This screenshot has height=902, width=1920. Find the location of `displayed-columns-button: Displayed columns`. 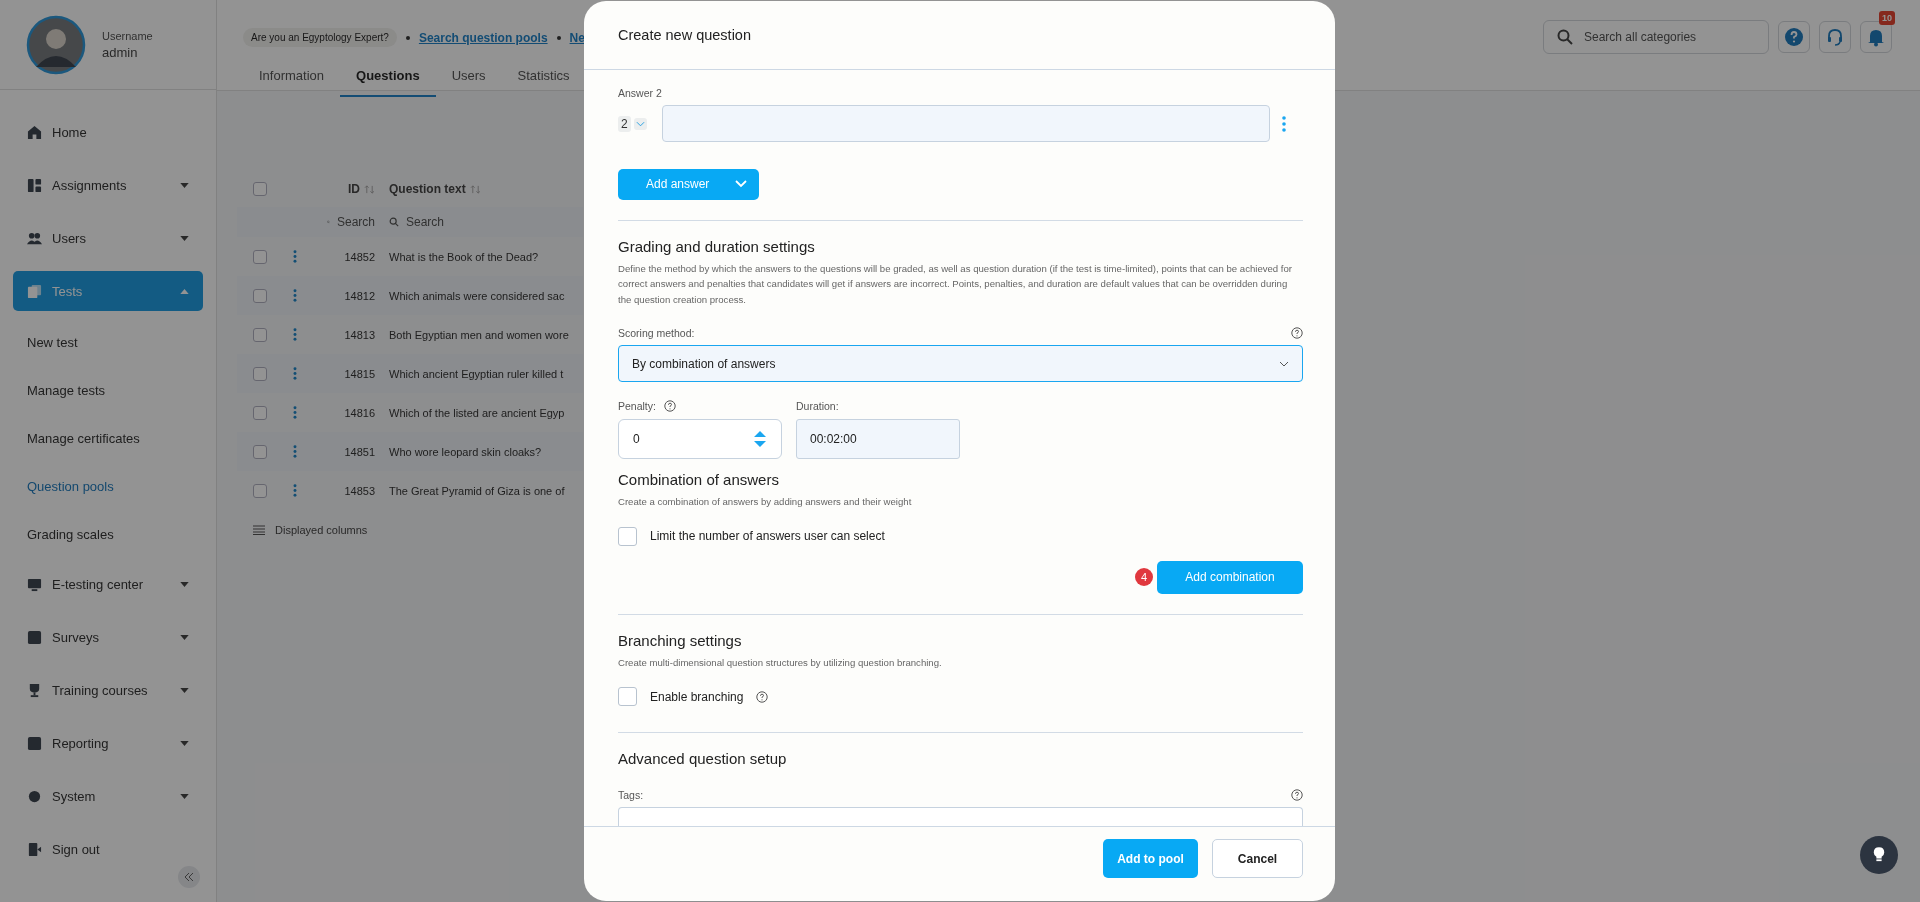

displayed-columns-button: Displayed columns is located at coordinates (410, 530).